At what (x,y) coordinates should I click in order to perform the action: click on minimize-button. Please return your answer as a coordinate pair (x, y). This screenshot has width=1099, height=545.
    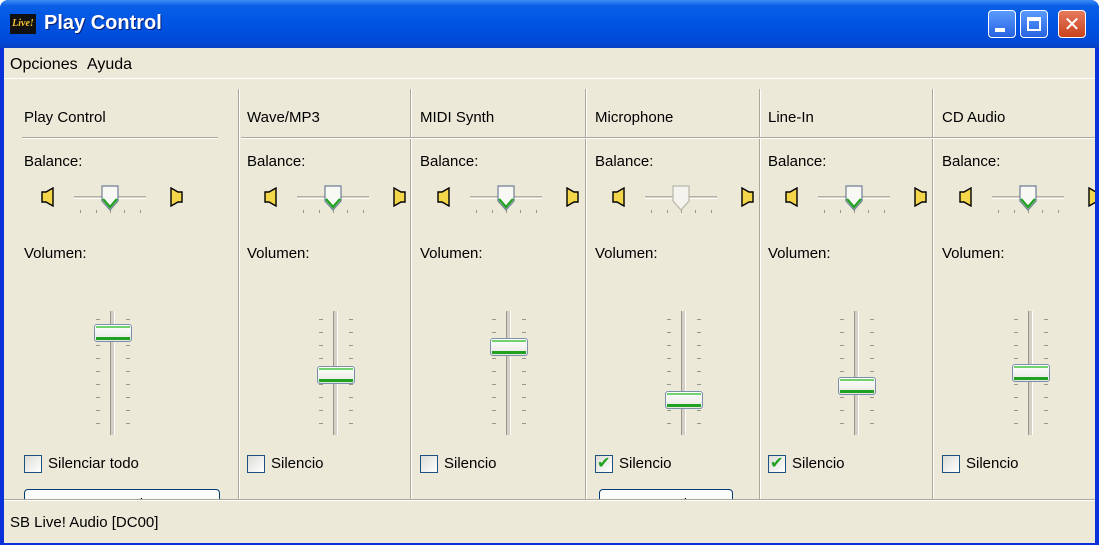
    Looking at the image, I should click on (1002, 24).